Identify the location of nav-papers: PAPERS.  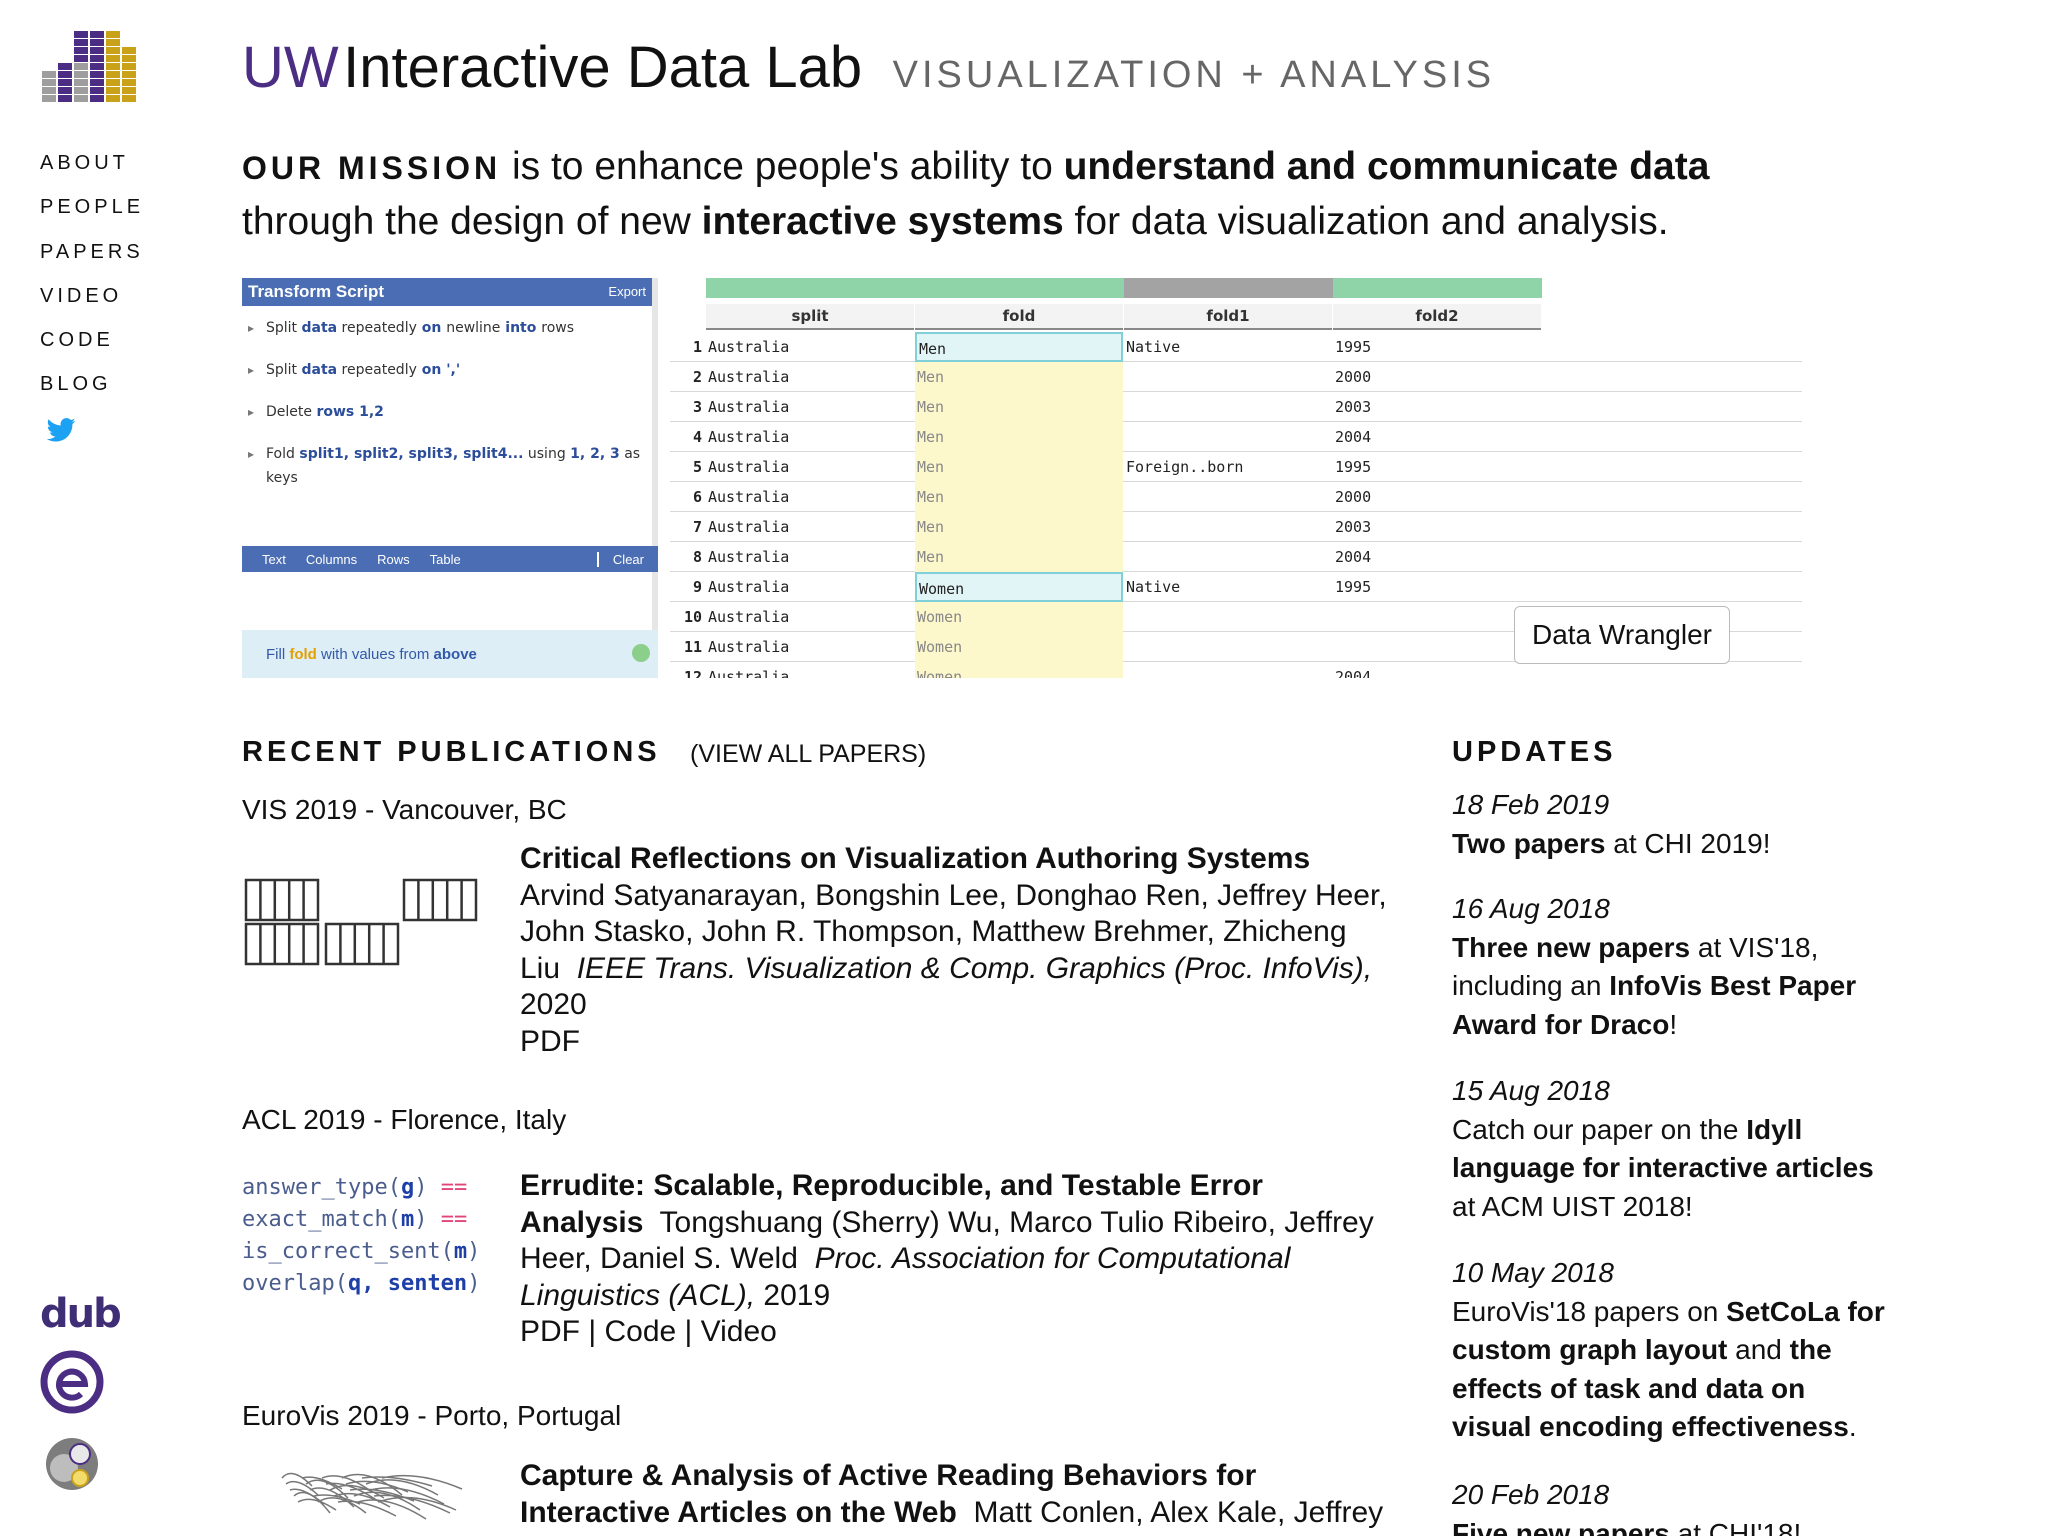
(92, 263).